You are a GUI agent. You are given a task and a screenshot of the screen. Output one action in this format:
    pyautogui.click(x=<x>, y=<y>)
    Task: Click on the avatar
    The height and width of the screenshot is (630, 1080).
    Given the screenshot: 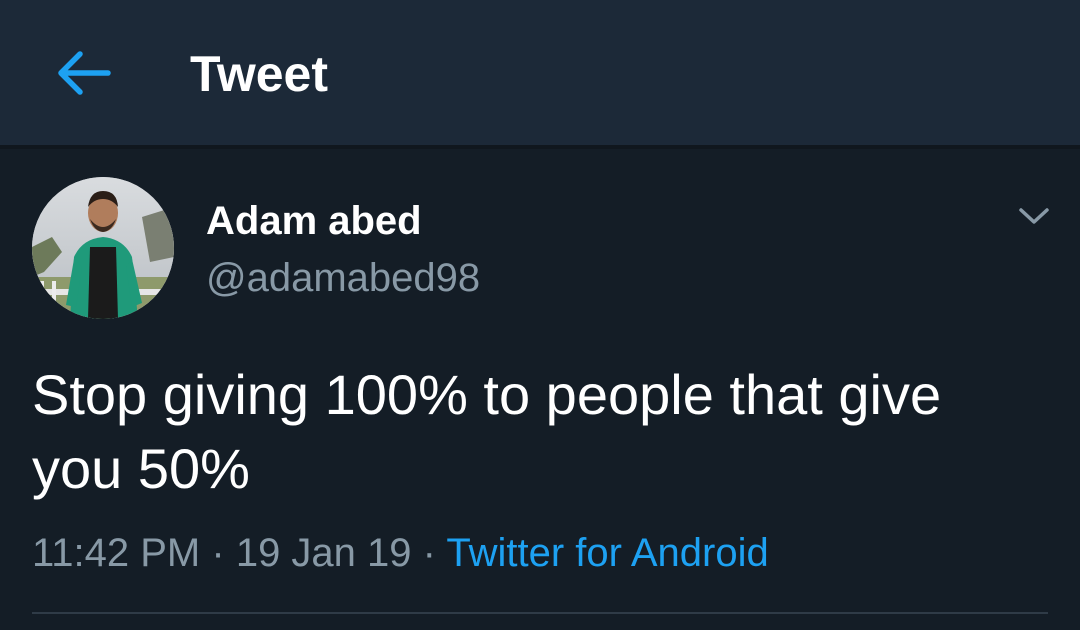 What is the action you would take?
    pyautogui.click(x=103, y=248)
    